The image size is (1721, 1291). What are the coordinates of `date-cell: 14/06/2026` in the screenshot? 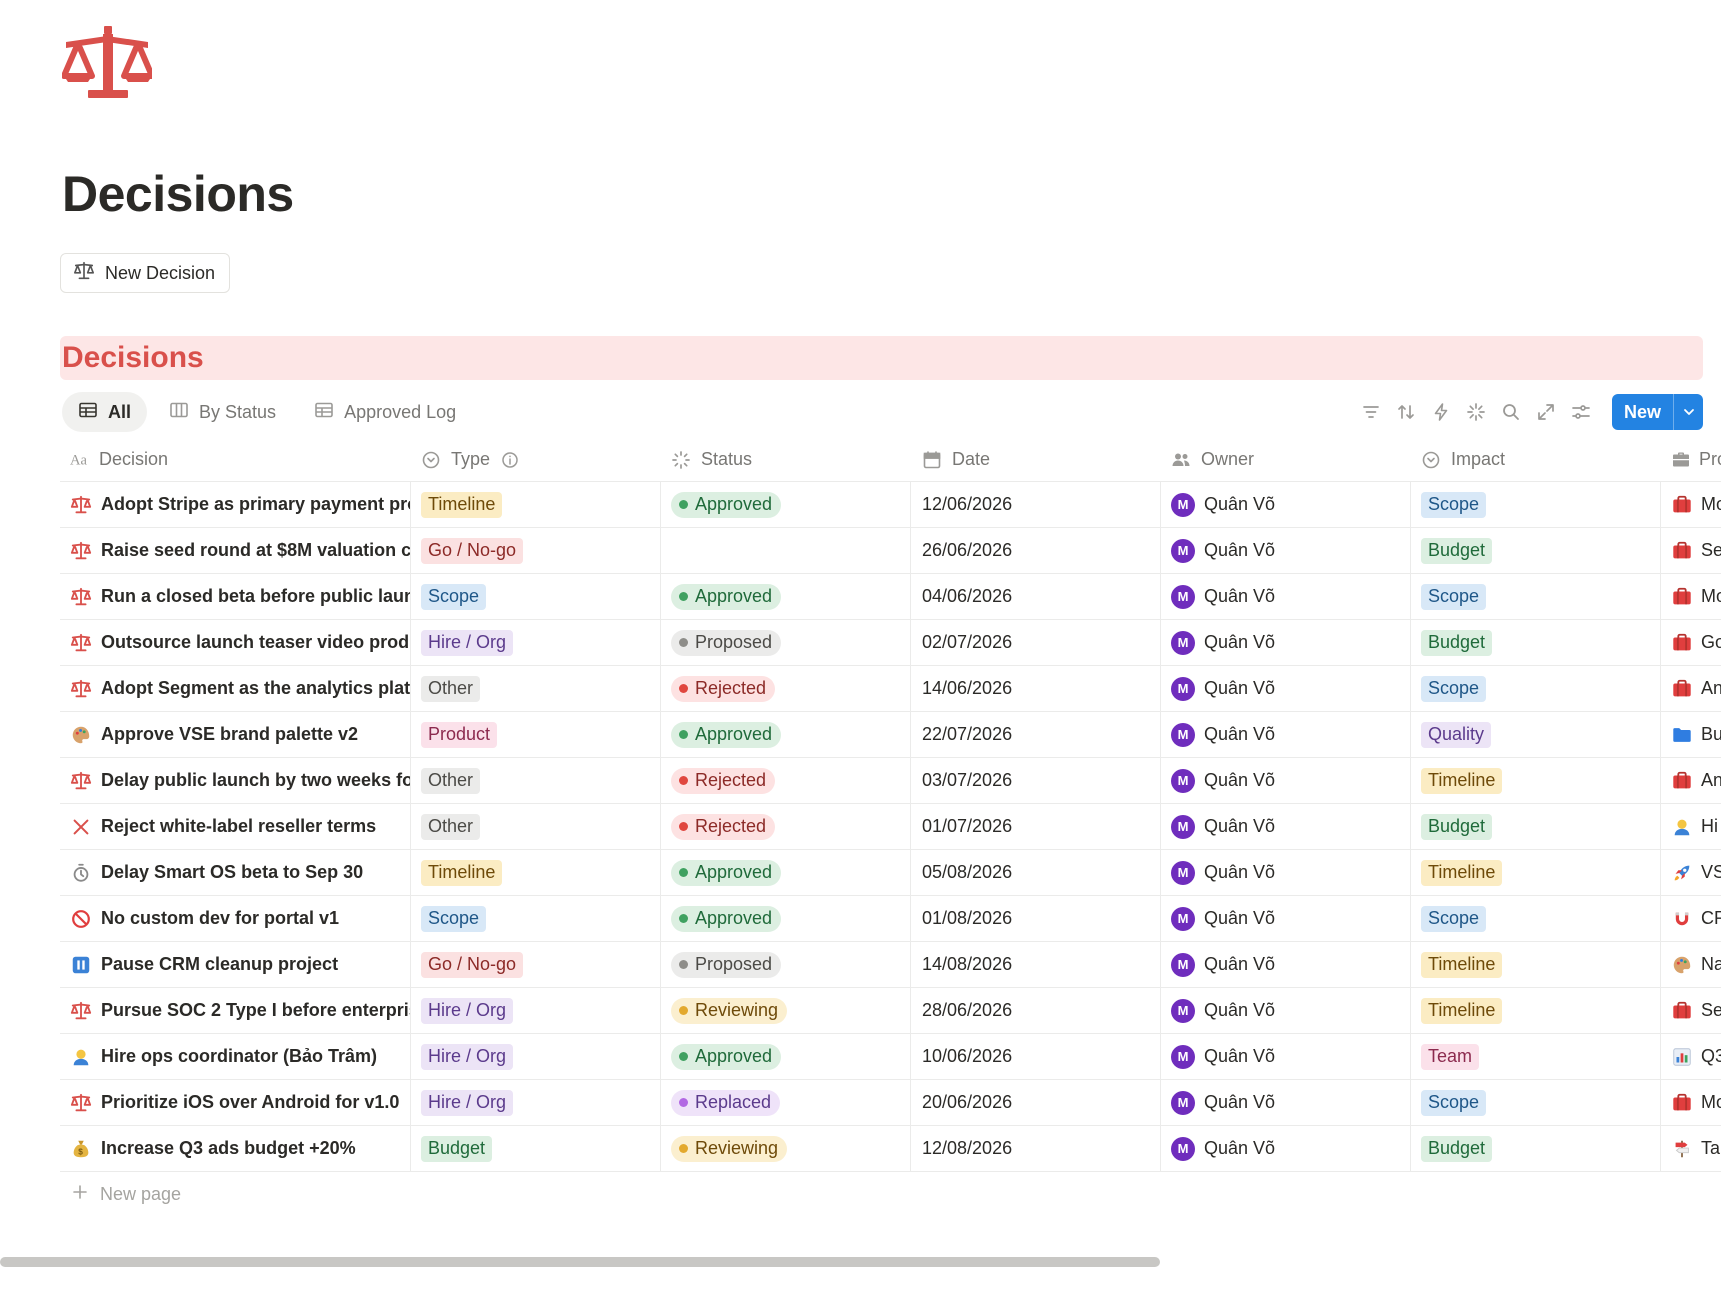 It's located at (1036, 688).